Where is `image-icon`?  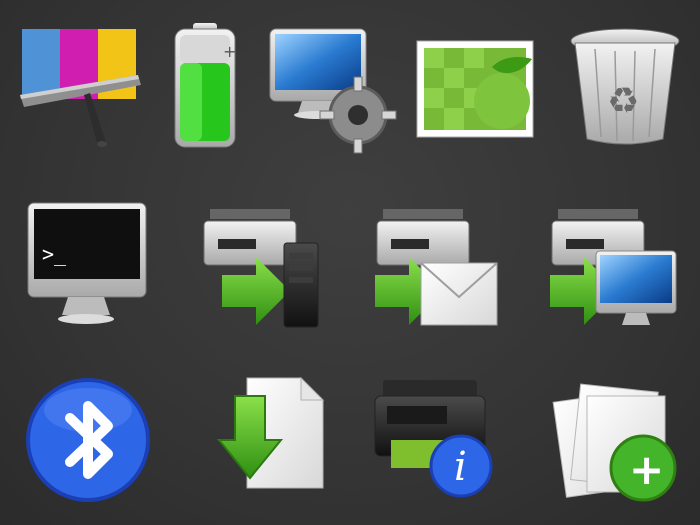
image-icon is located at coordinates (470, 85).